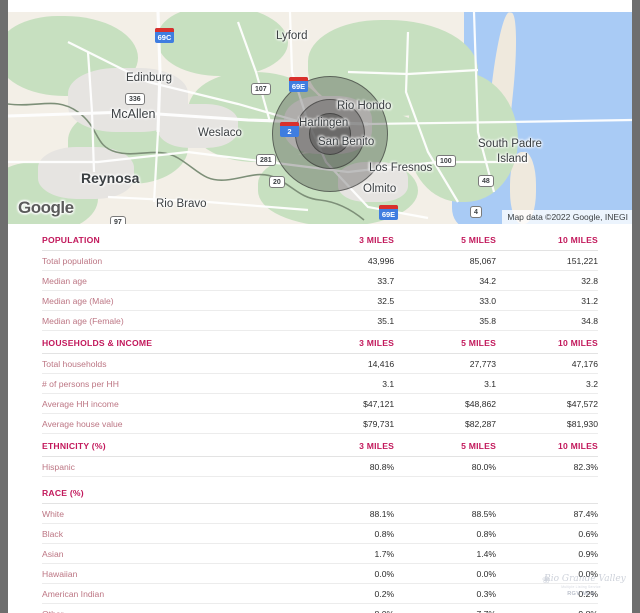 The image size is (640, 613). I want to click on row-value-3: 151,221, so click(547, 260).